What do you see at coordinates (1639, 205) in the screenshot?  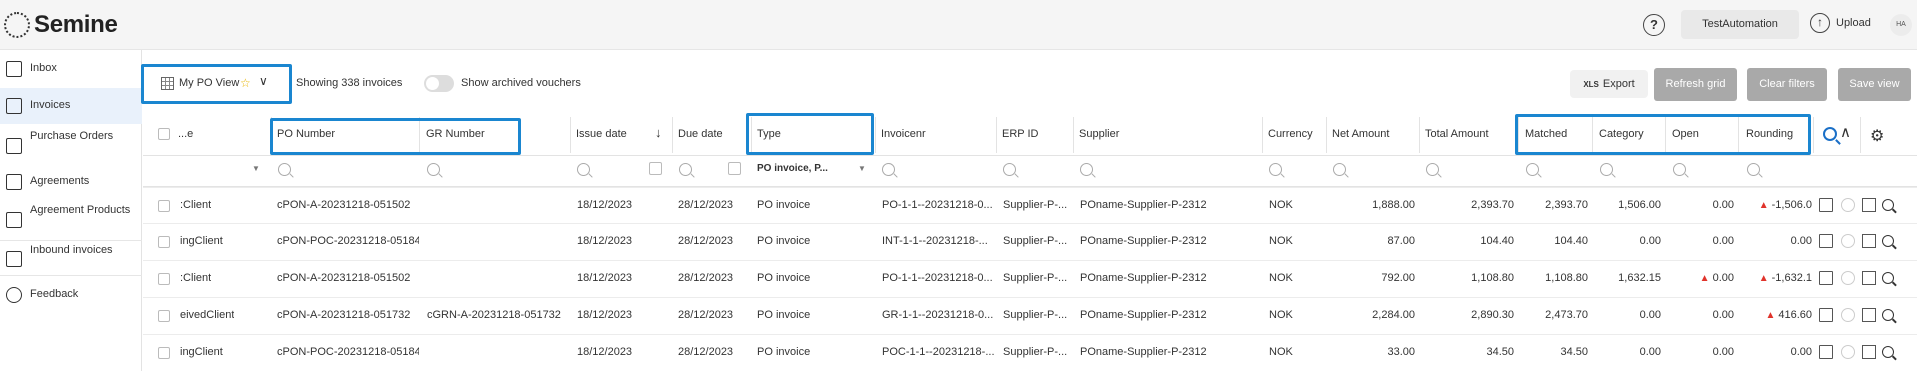 I see `cell-category-value: 1,506.00` at bounding box center [1639, 205].